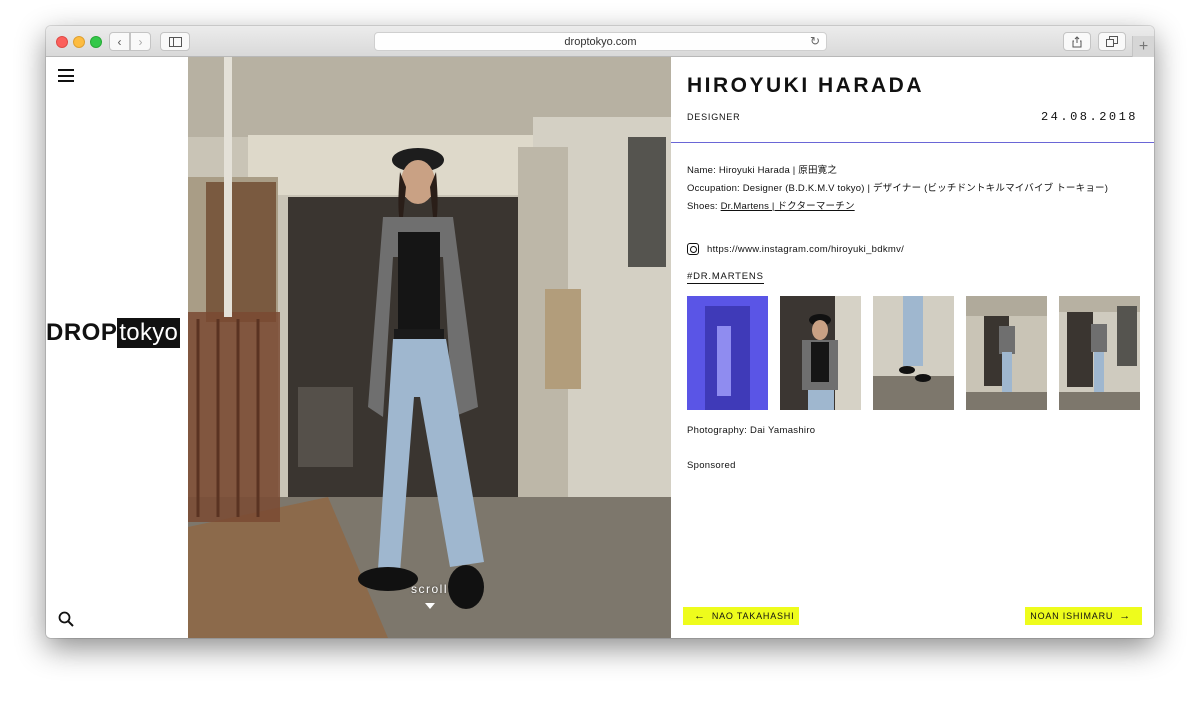 The width and height of the screenshot is (1200, 704). What do you see at coordinates (1072, 616) in the screenshot?
I see `next-article-label: NOAN ISHIMARU` at bounding box center [1072, 616].